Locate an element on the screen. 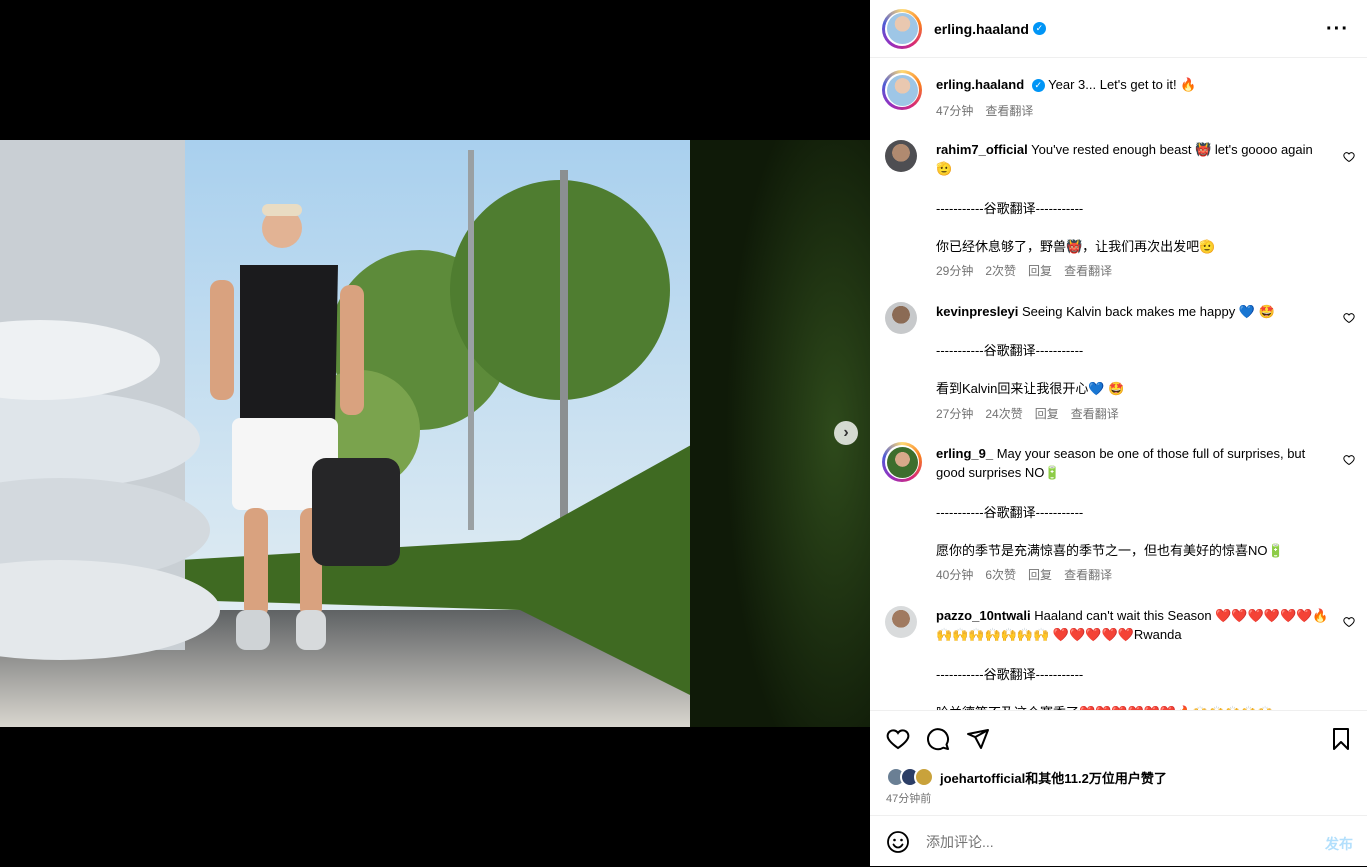 The width and height of the screenshot is (1367, 867). comment-time: 27分钟 is located at coordinates (955, 414).